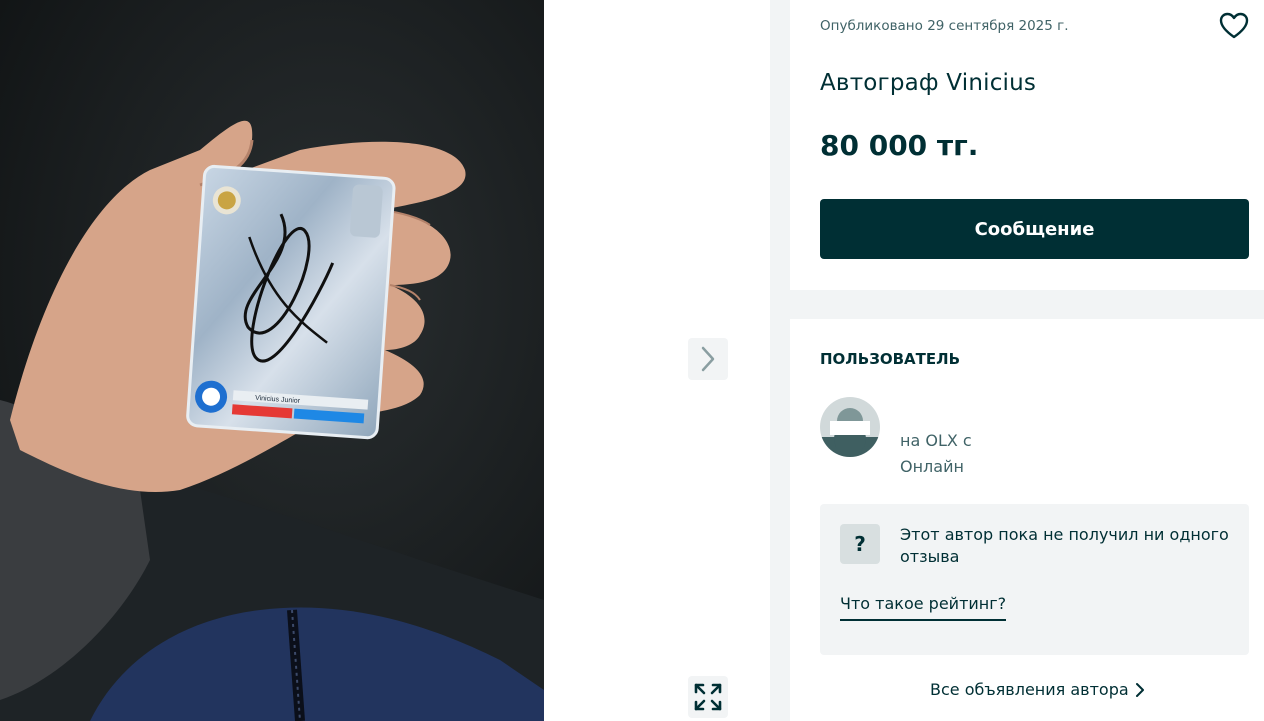  What do you see at coordinates (930, 409) in the screenshot?
I see `user-name-redacted` at bounding box center [930, 409].